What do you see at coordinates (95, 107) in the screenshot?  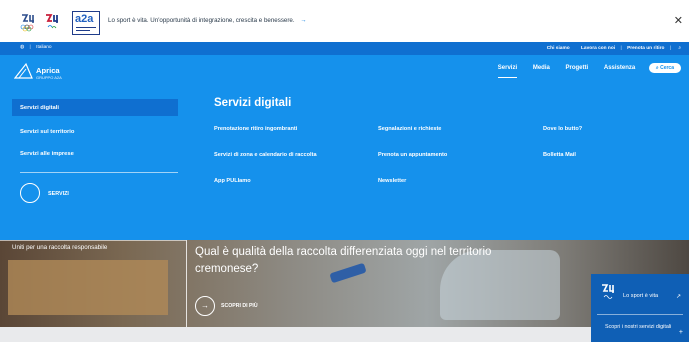 I see `sidebar-item-servizi-digitali: Servizi digitali` at bounding box center [95, 107].